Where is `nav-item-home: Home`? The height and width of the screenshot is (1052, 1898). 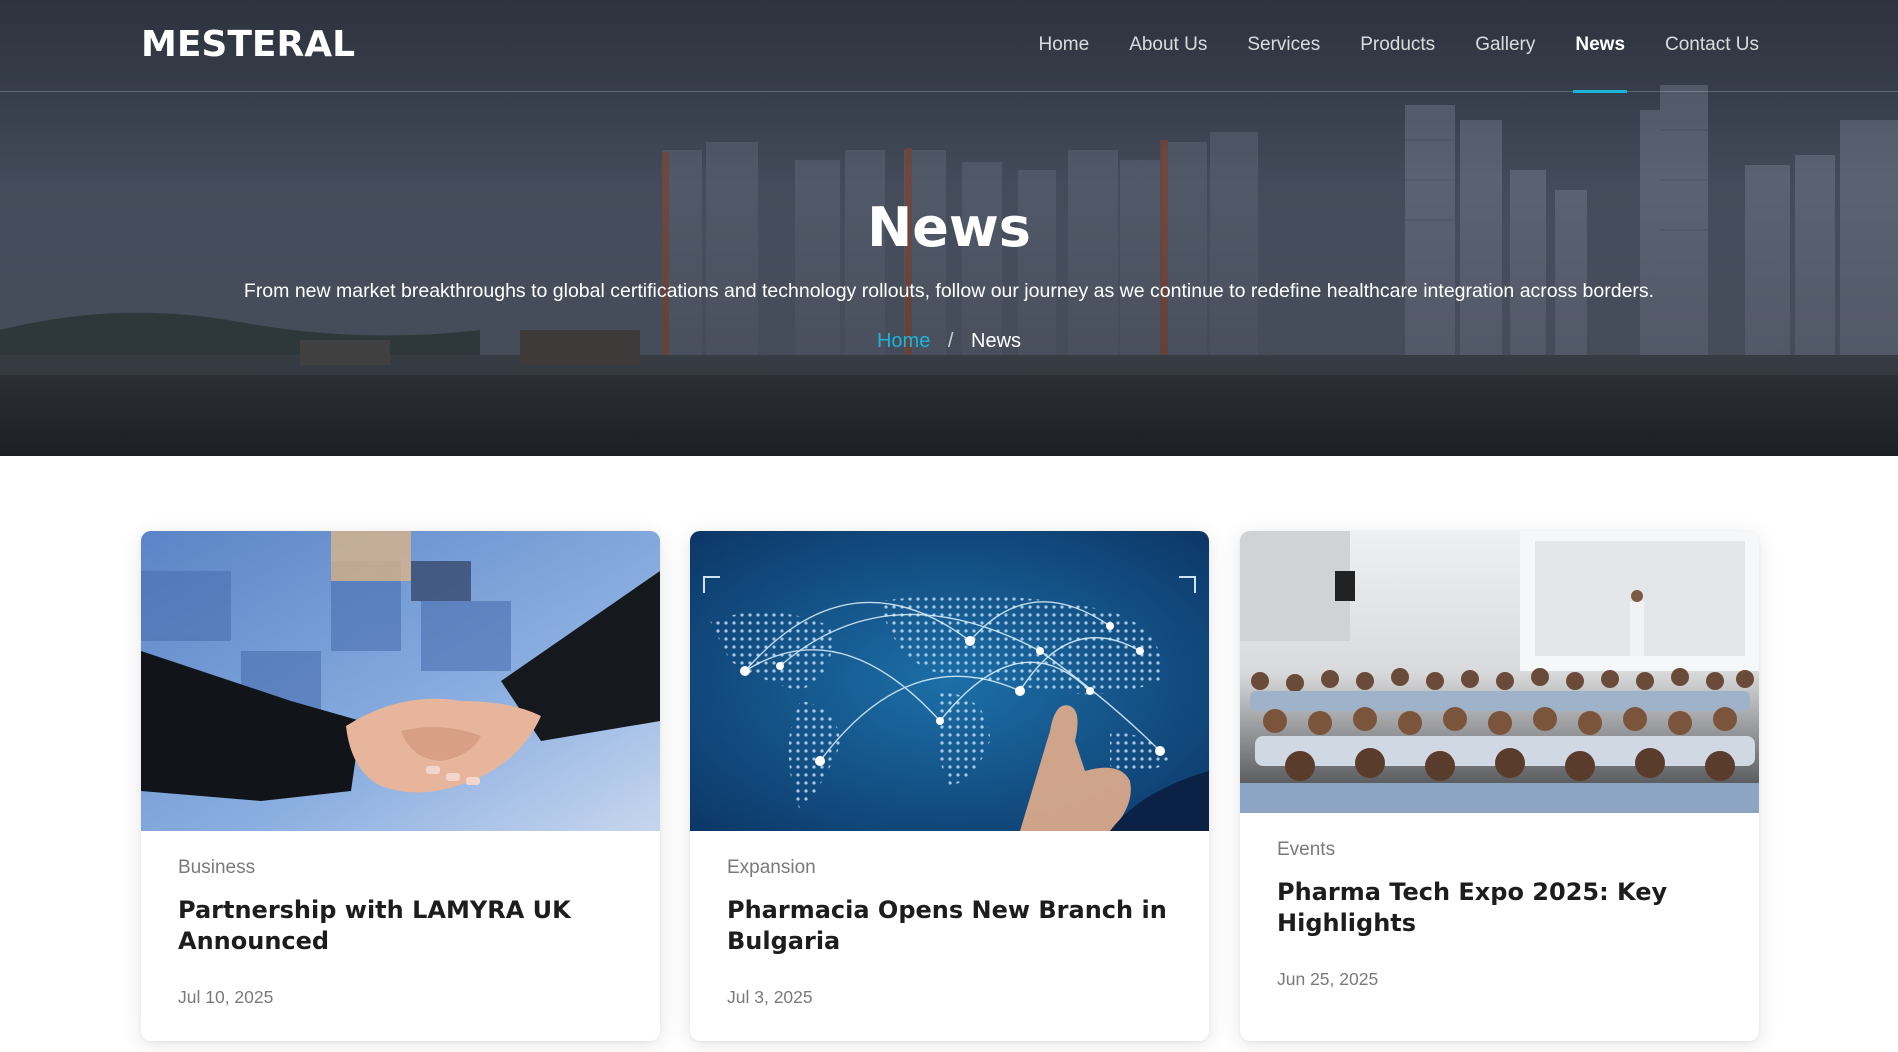
nav-item-home: Home is located at coordinates (1064, 46).